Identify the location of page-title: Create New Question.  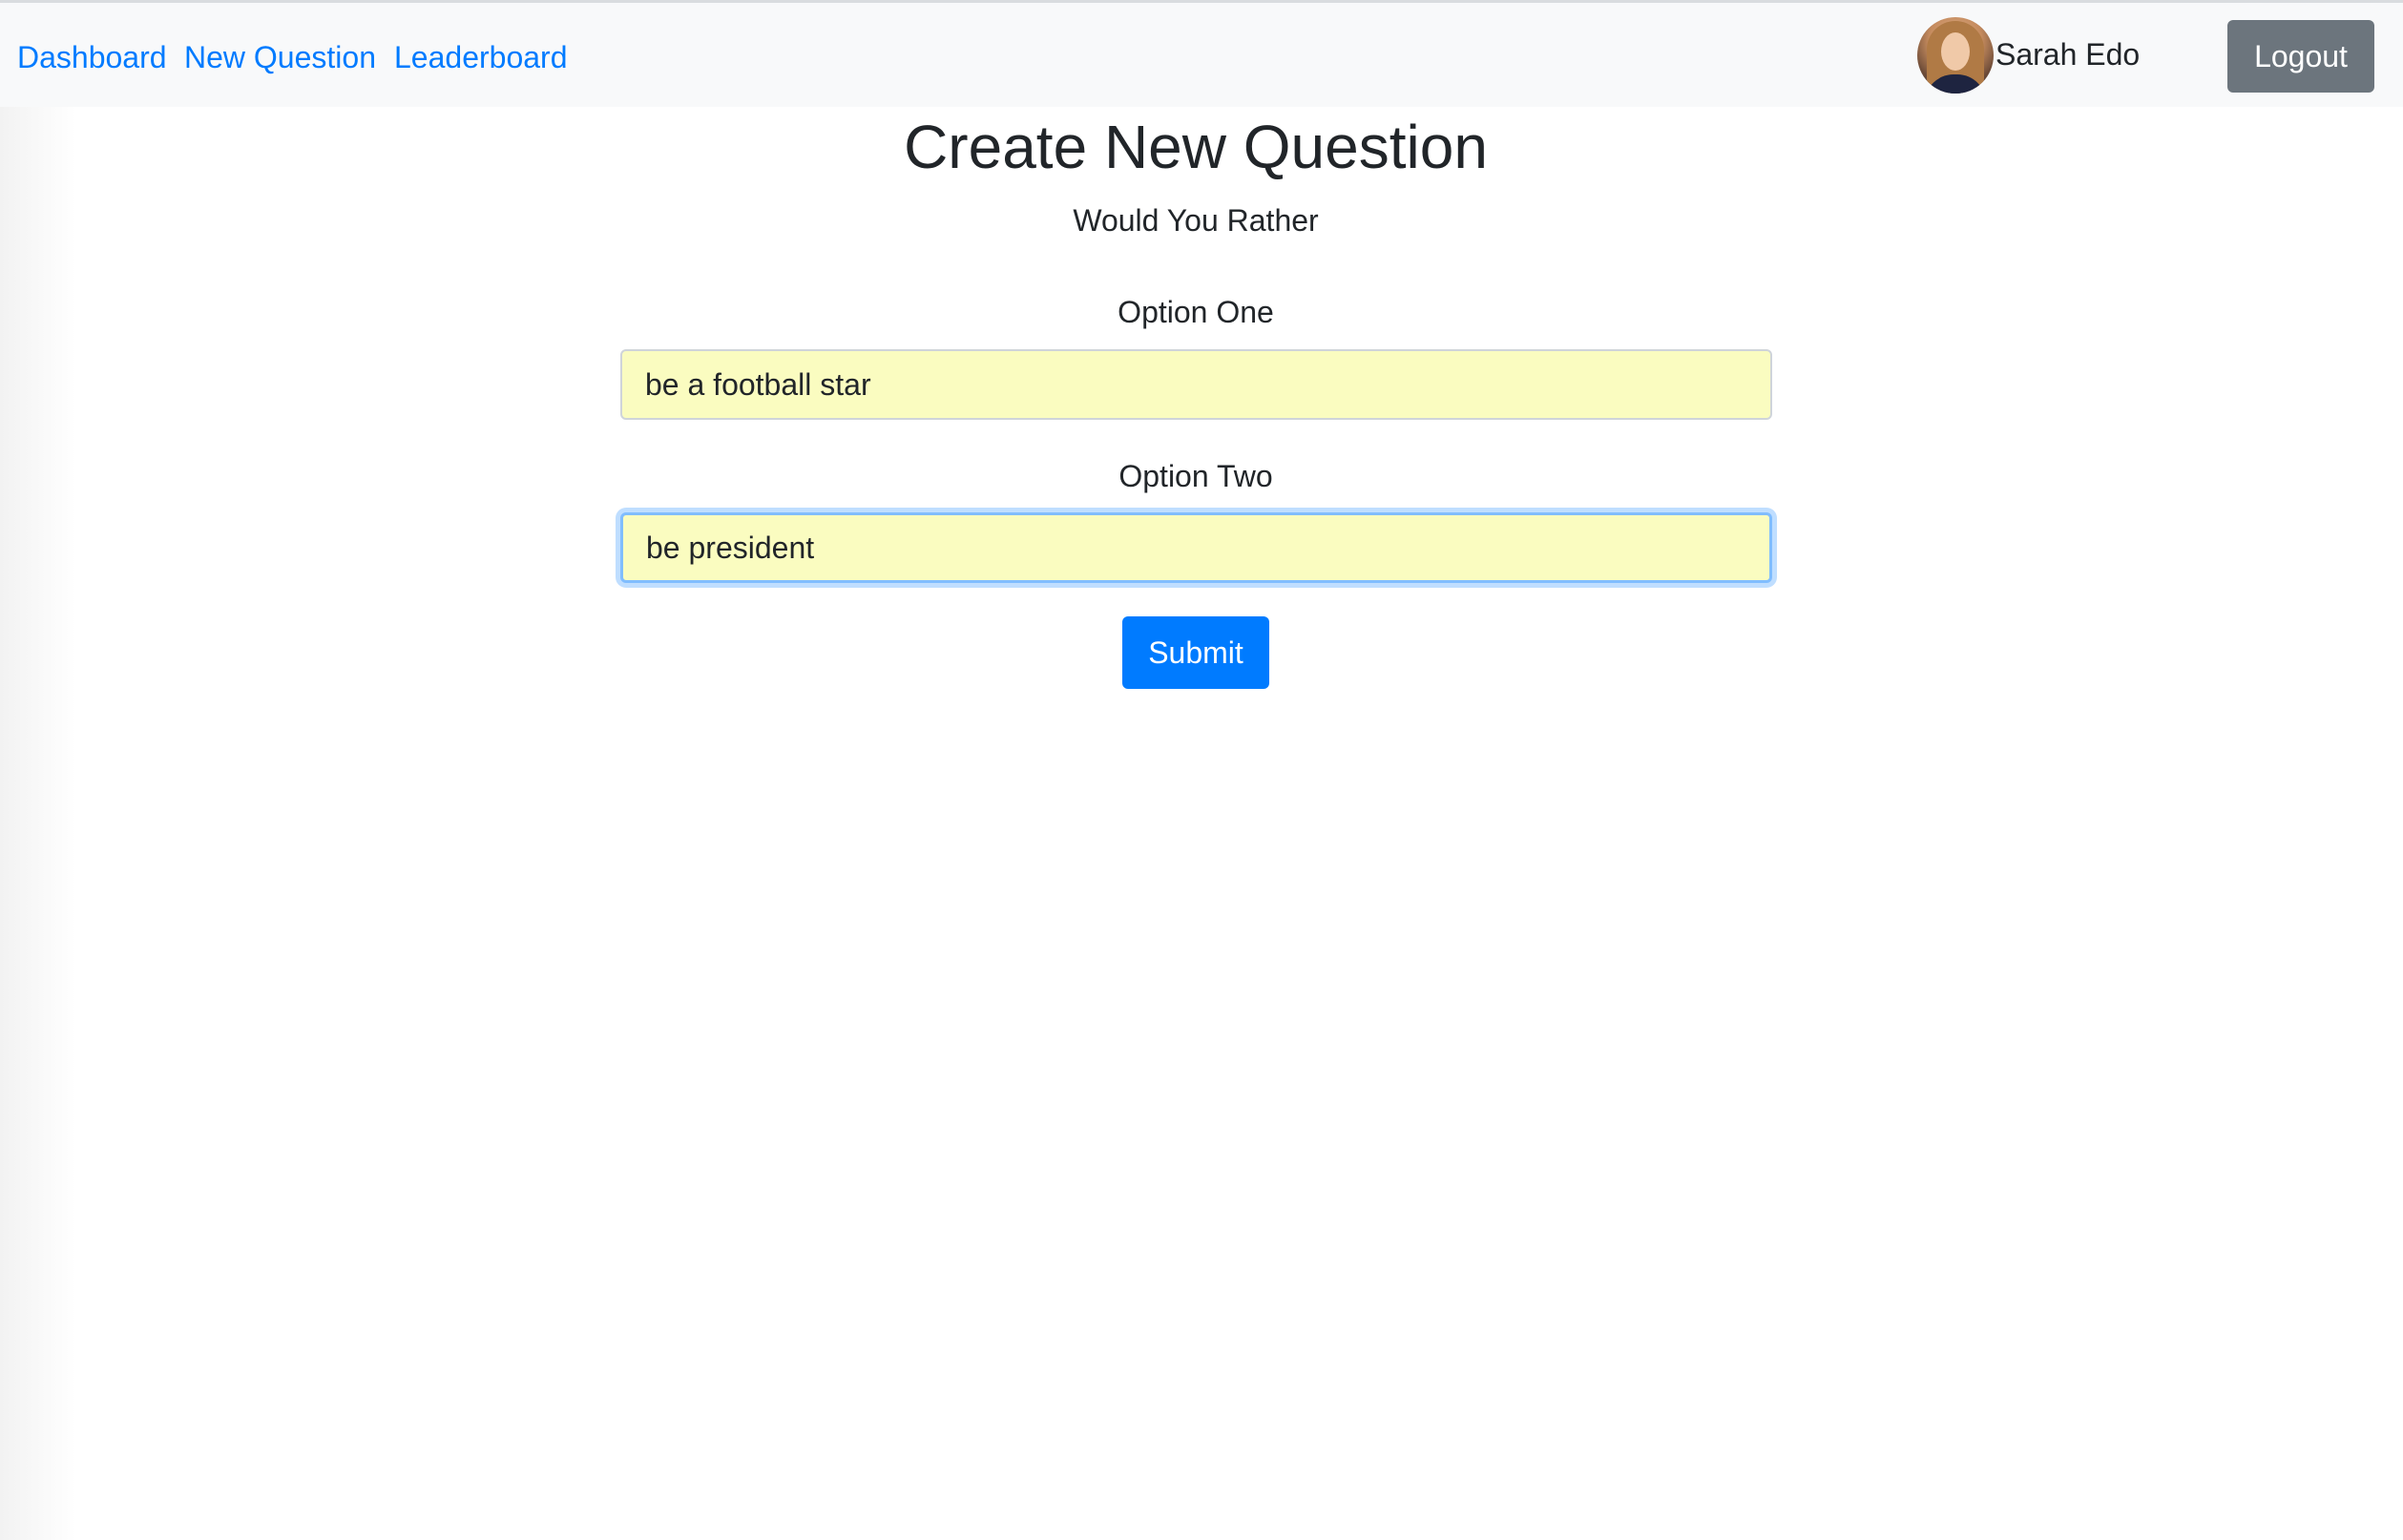
(1196, 147).